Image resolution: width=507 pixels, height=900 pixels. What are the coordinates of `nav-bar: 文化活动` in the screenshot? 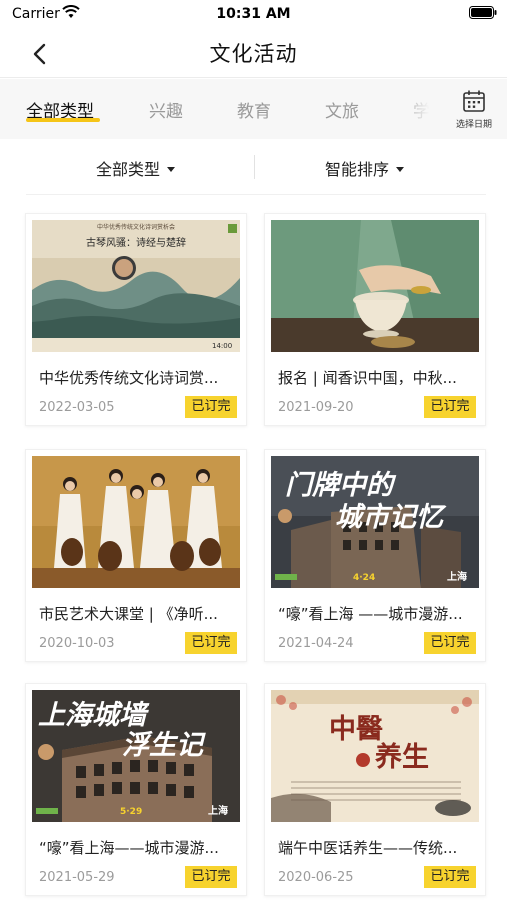 It's located at (253, 53).